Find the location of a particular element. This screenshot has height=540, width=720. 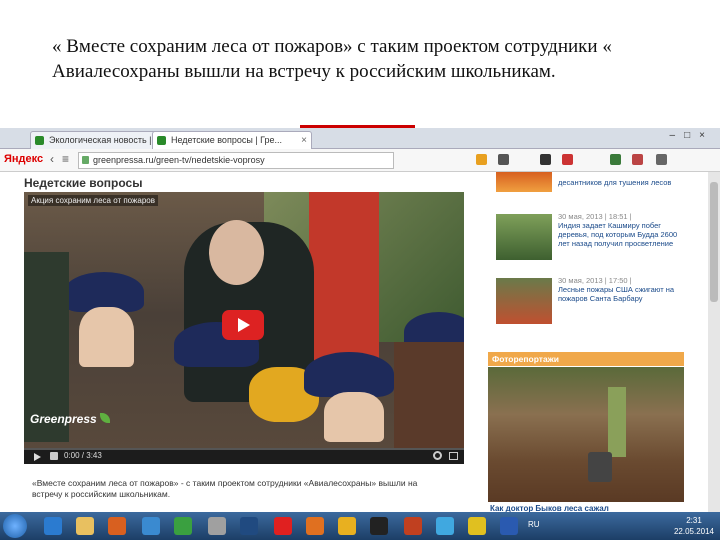

clock-time: 2:31 is located at coordinates (694, 520).